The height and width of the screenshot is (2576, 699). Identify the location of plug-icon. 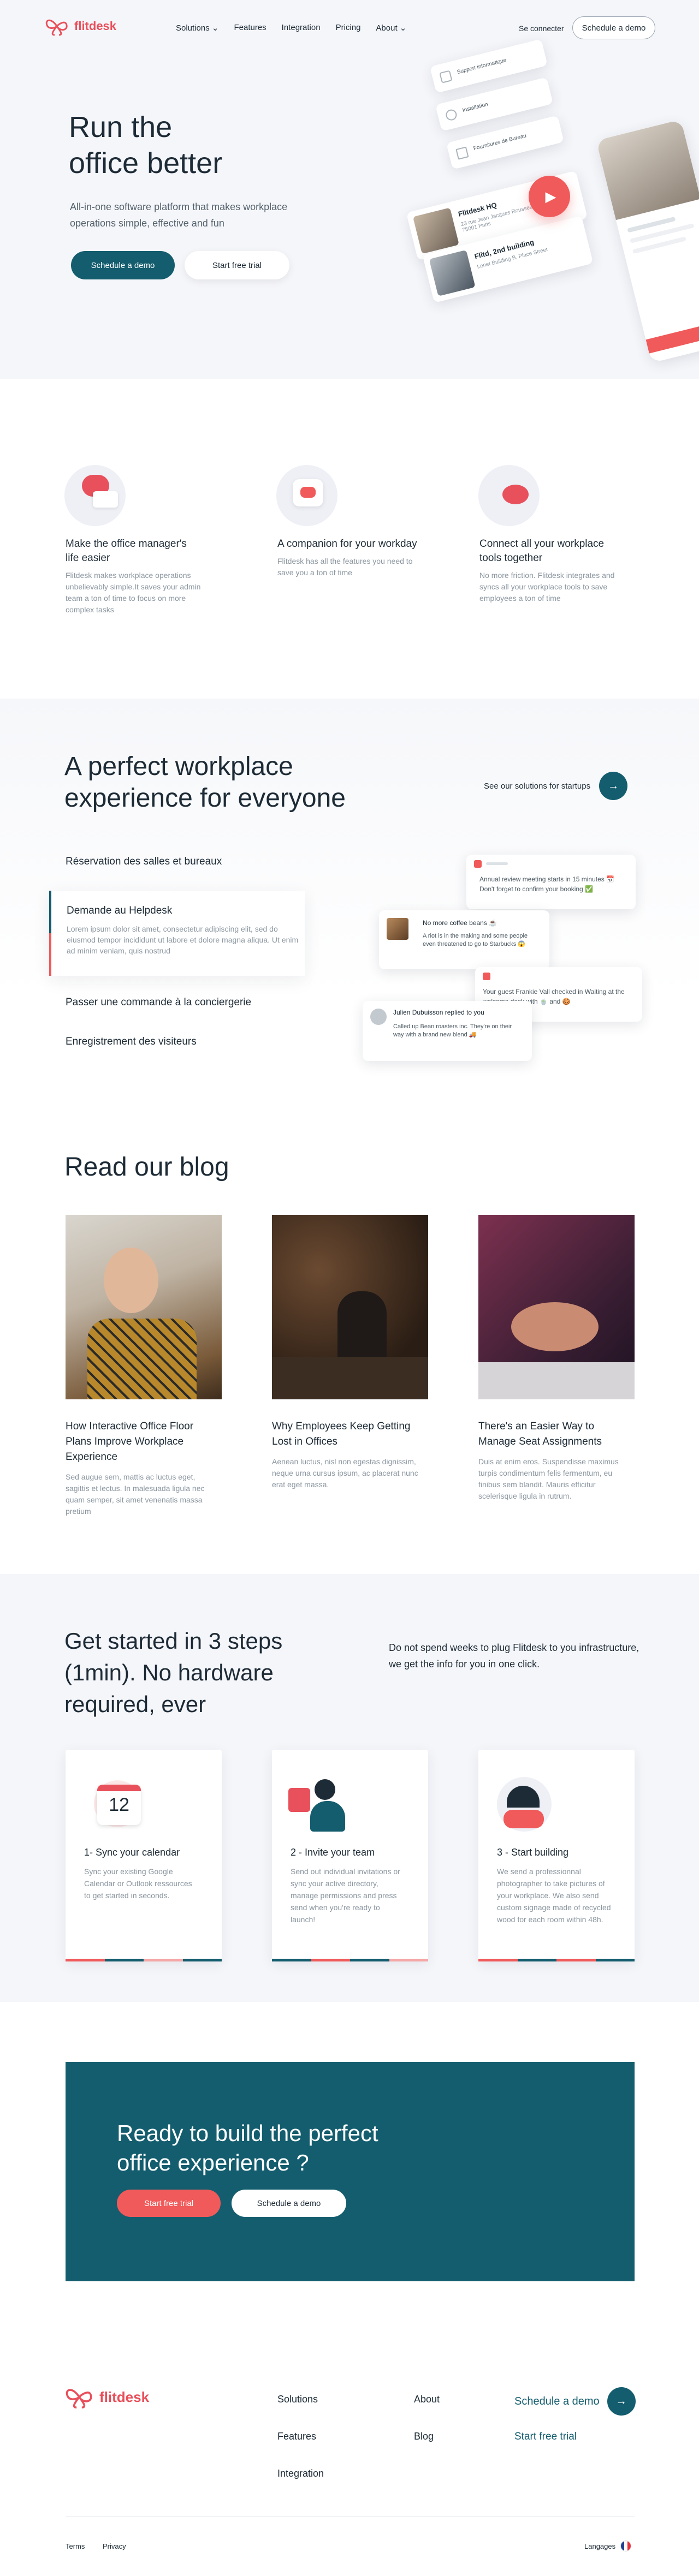
(515, 494).